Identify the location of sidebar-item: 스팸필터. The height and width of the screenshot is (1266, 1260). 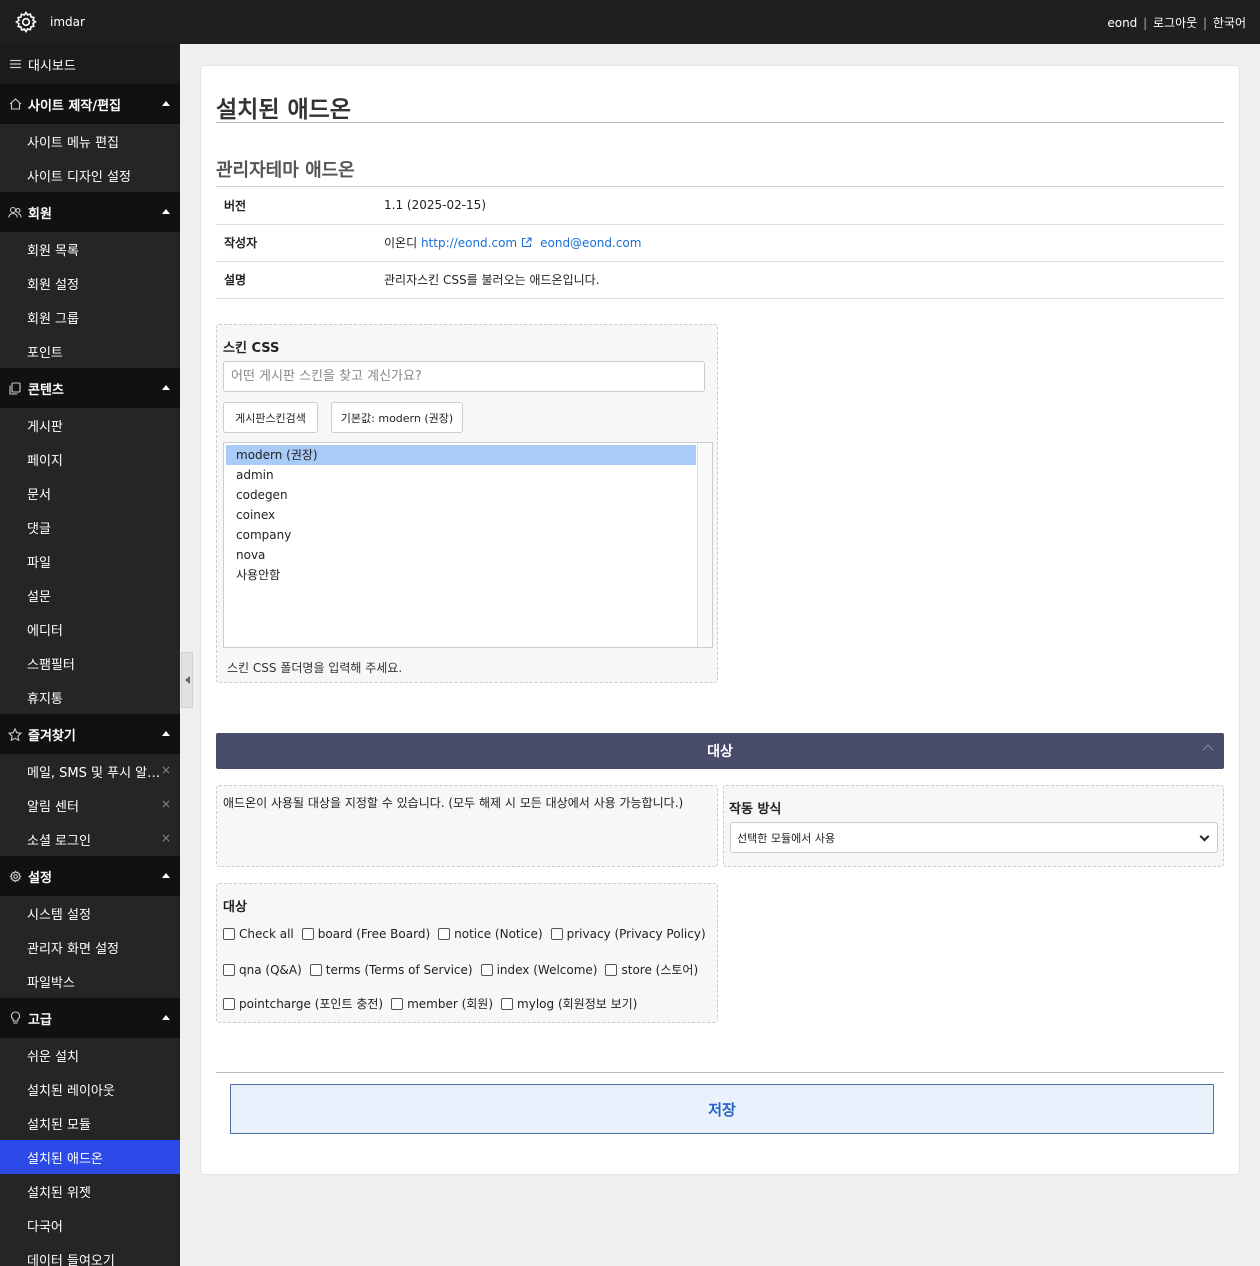
(90, 663).